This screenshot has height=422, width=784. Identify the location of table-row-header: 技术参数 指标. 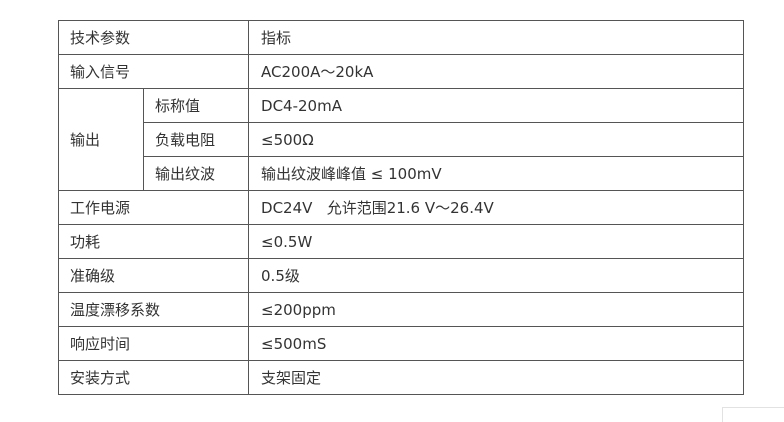
(401, 37).